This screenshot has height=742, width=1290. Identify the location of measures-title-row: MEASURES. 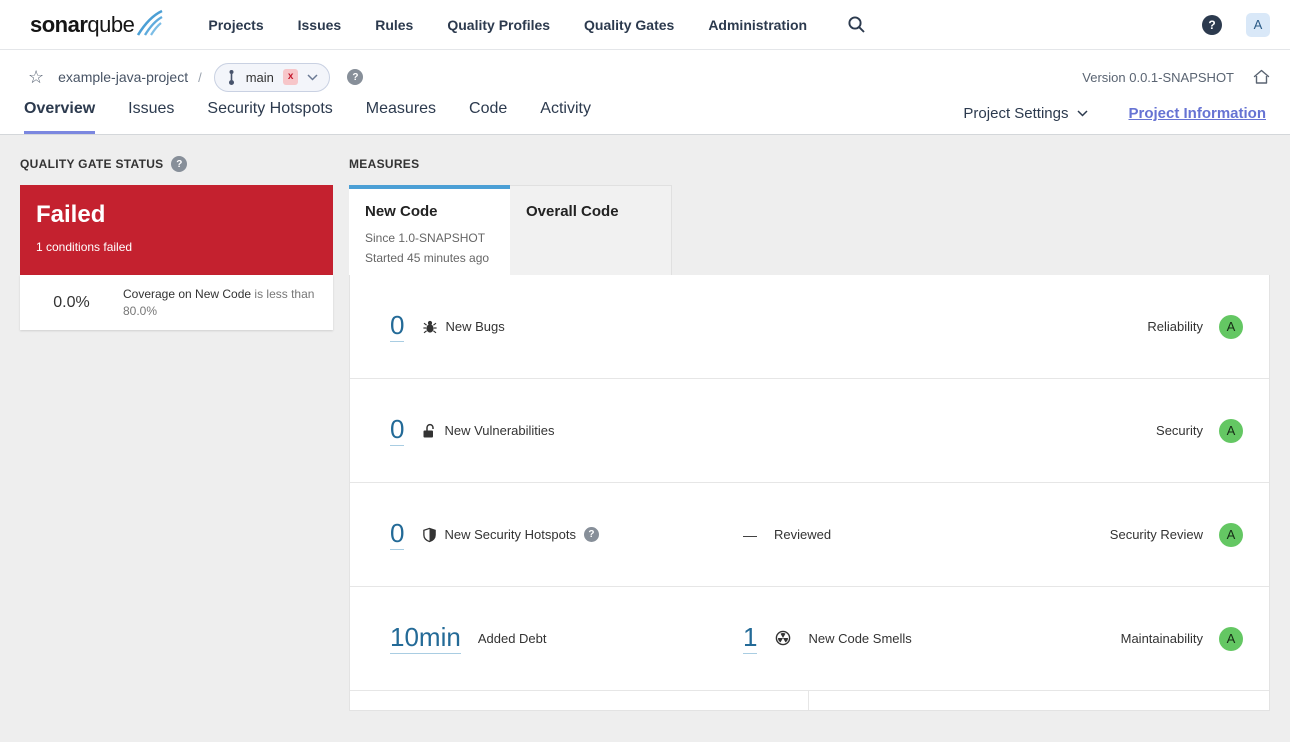
(809, 164).